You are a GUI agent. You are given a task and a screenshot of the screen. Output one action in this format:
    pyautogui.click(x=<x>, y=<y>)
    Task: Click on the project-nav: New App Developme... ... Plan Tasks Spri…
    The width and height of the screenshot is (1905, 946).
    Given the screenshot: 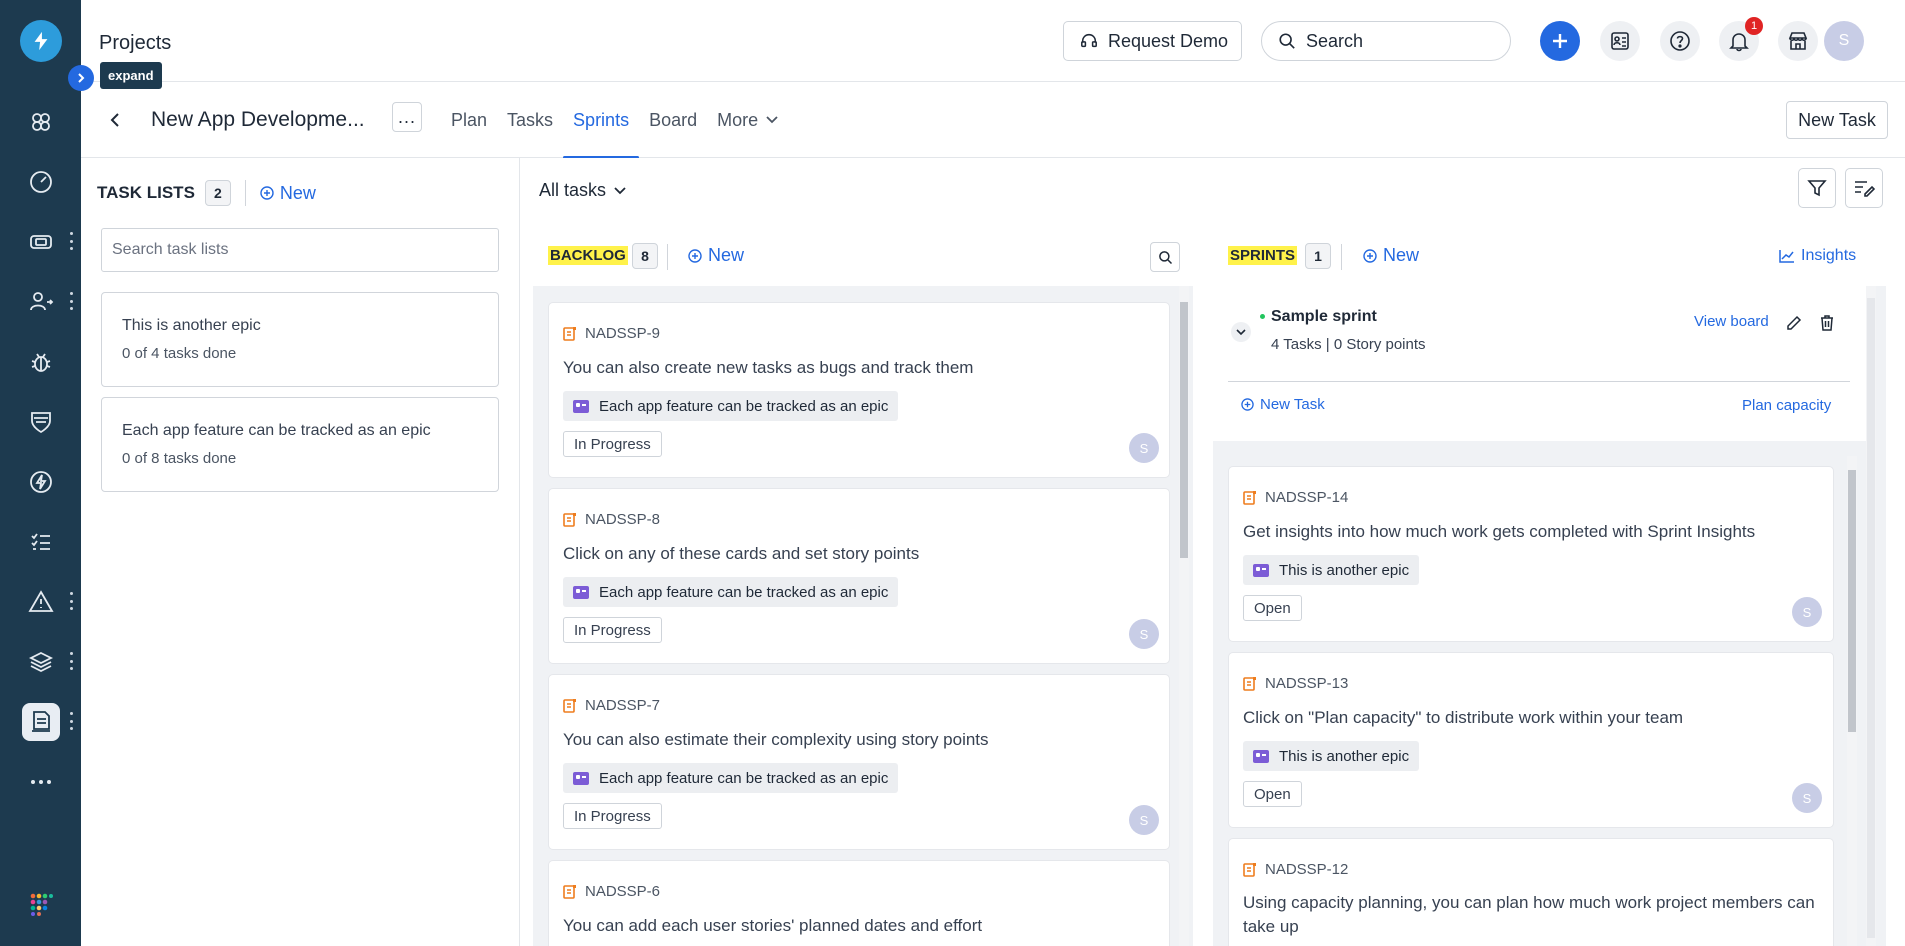 What is the action you would take?
    pyautogui.click(x=993, y=120)
    